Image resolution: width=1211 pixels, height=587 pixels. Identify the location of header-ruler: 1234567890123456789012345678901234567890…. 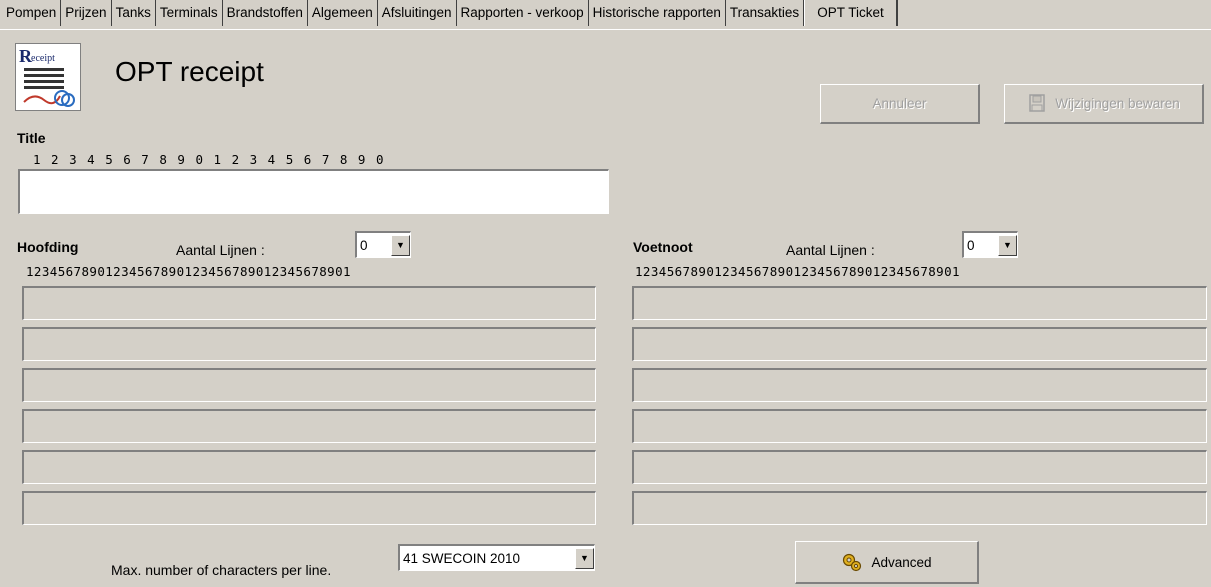
(188, 271).